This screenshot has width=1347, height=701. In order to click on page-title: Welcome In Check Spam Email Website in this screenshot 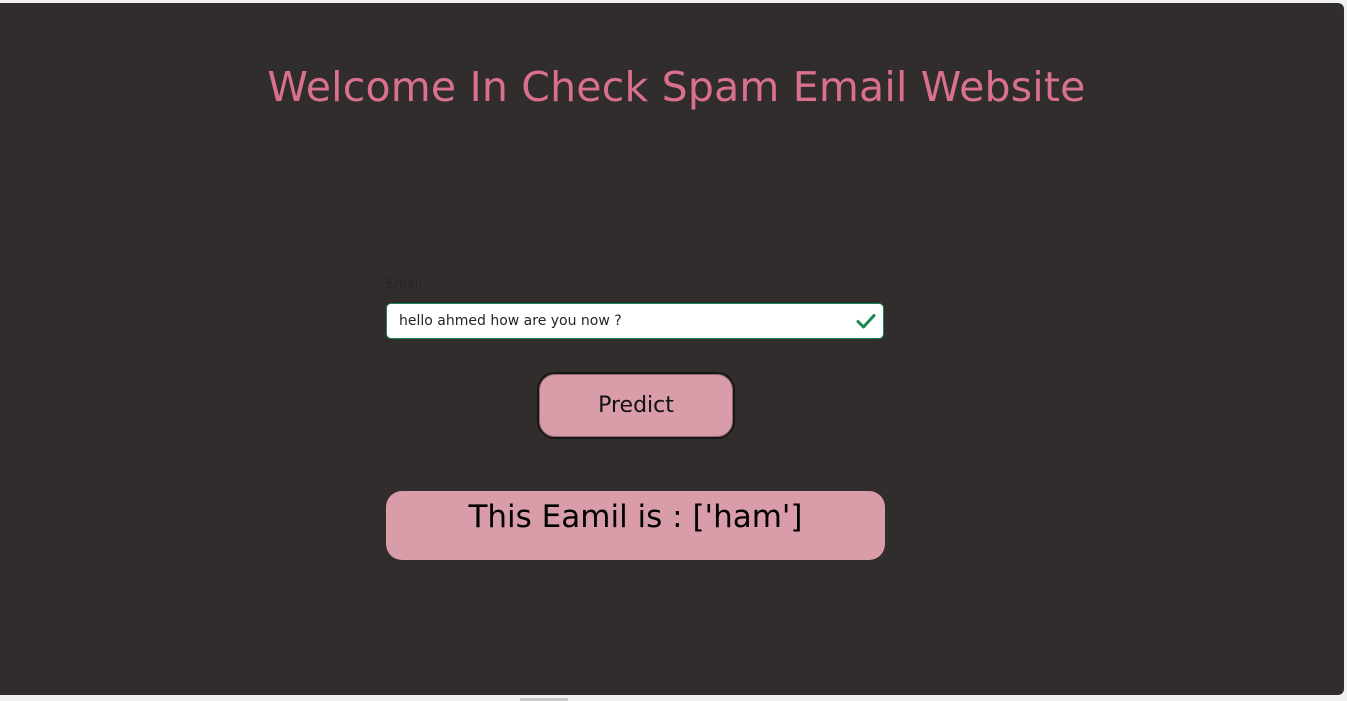, I will do `click(676, 87)`.